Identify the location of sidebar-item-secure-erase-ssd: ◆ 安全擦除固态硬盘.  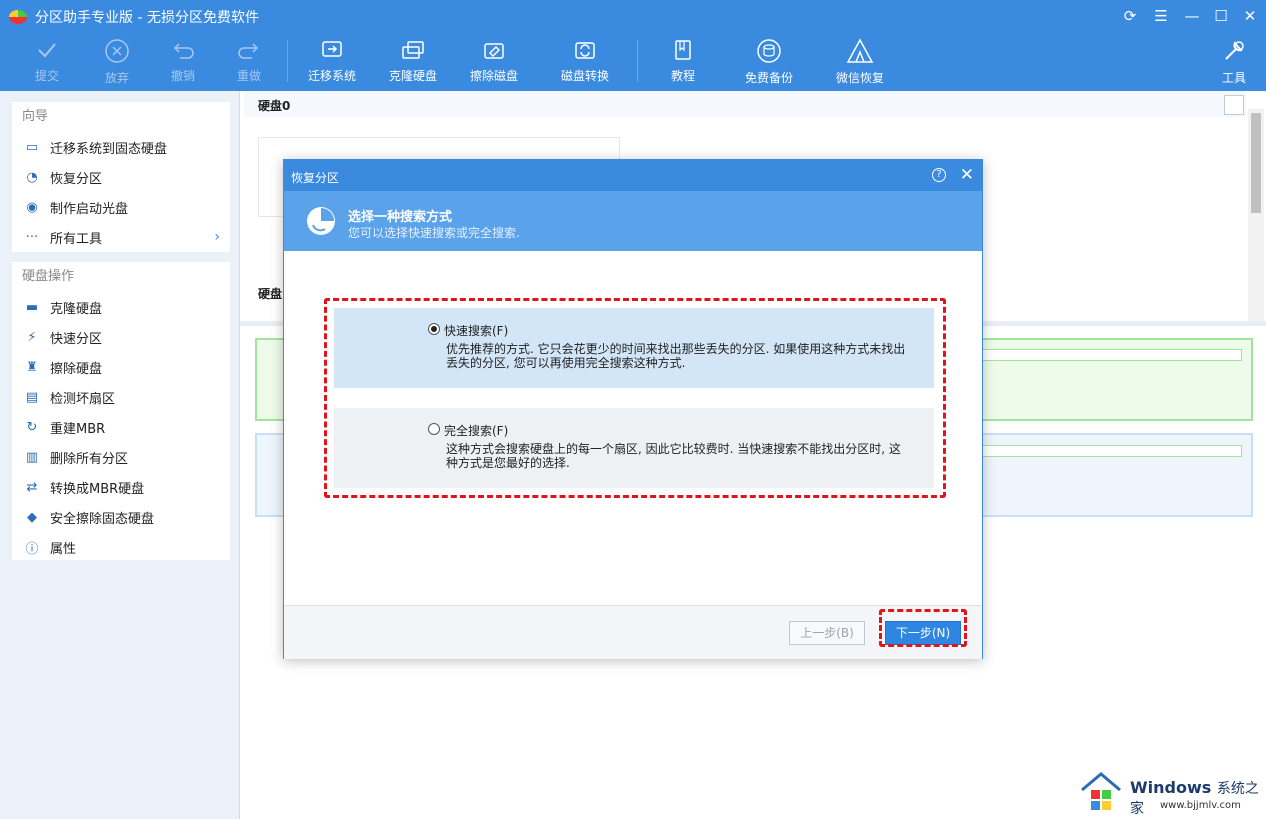
(121, 517).